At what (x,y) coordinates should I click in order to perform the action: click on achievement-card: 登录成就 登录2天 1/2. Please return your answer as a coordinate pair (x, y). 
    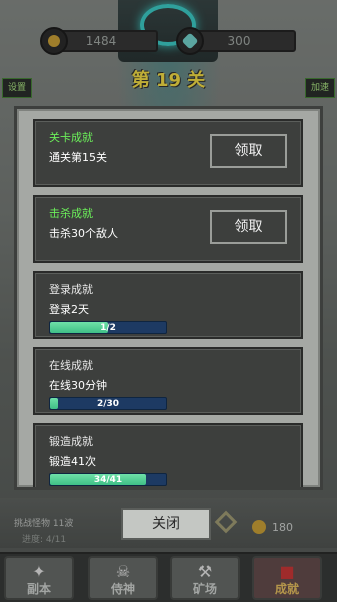
    Looking at the image, I should click on (168, 305).